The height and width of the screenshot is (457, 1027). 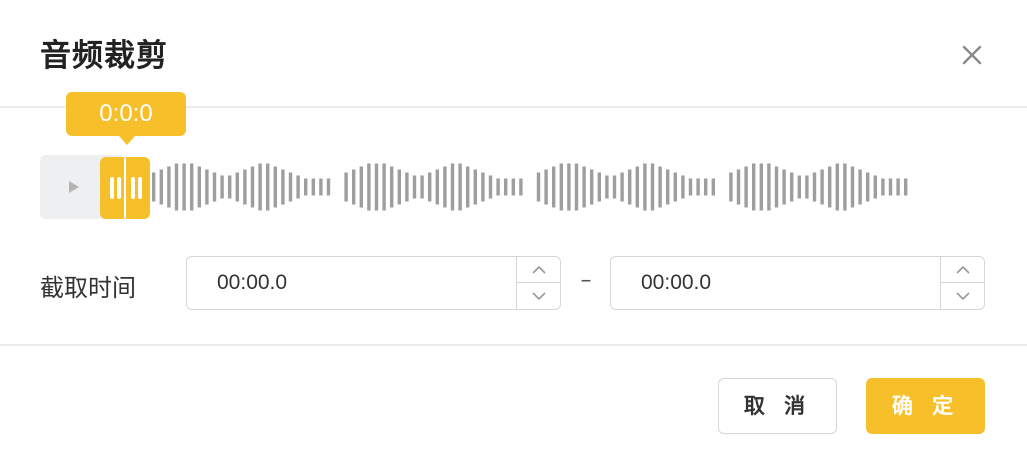 What do you see at coordinates (513, 345) in the screenshot?
I see `footer-divider` at bounding box center [513, 345].